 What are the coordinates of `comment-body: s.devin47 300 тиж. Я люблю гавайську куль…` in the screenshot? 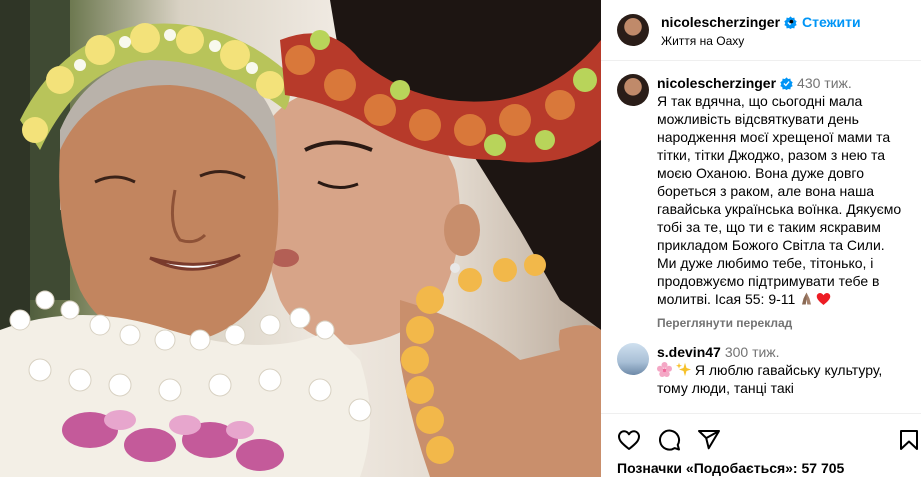 It's located at (781, 370).